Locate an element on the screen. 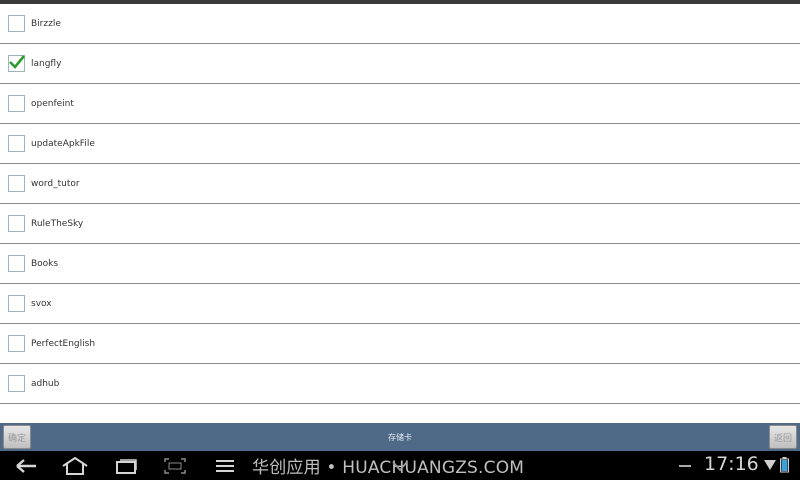  keyboard-hide-icon is located at coordinates (400, 466).